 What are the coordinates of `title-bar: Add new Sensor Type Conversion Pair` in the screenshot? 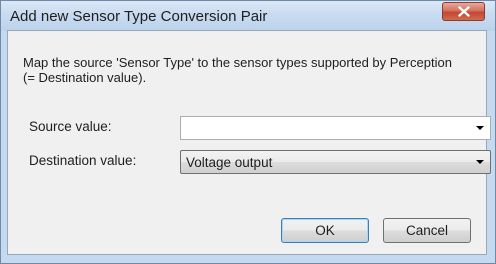 It's located at (248, 16).